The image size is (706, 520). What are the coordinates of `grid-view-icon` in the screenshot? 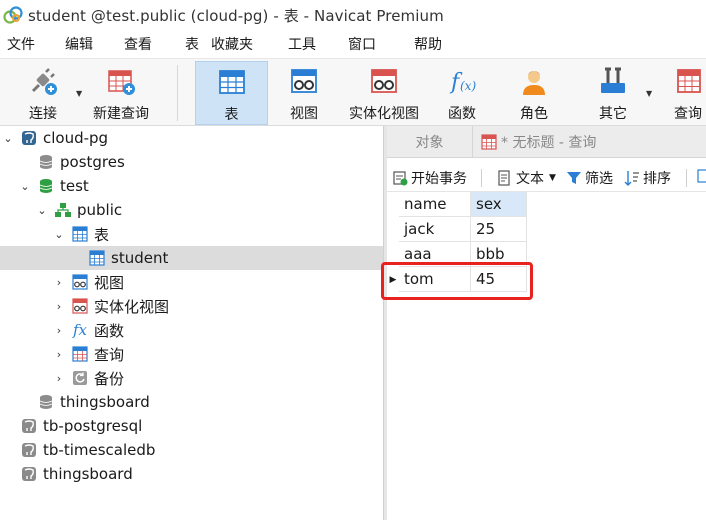 It's located at (701, 176).